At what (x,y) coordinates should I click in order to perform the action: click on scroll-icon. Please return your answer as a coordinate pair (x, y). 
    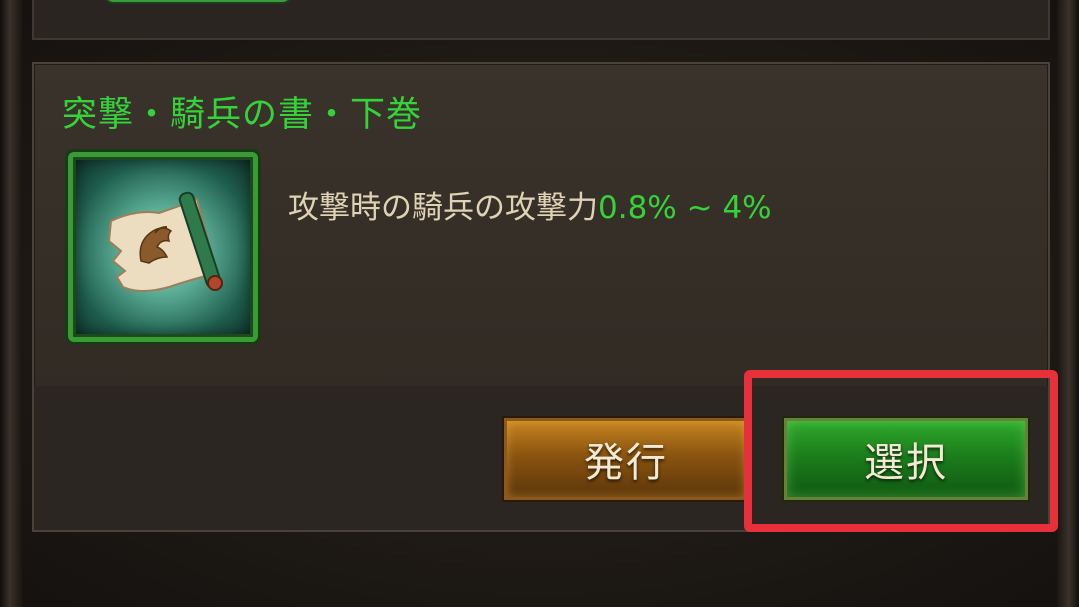
    Looking at the image, I should click on (163, 247).